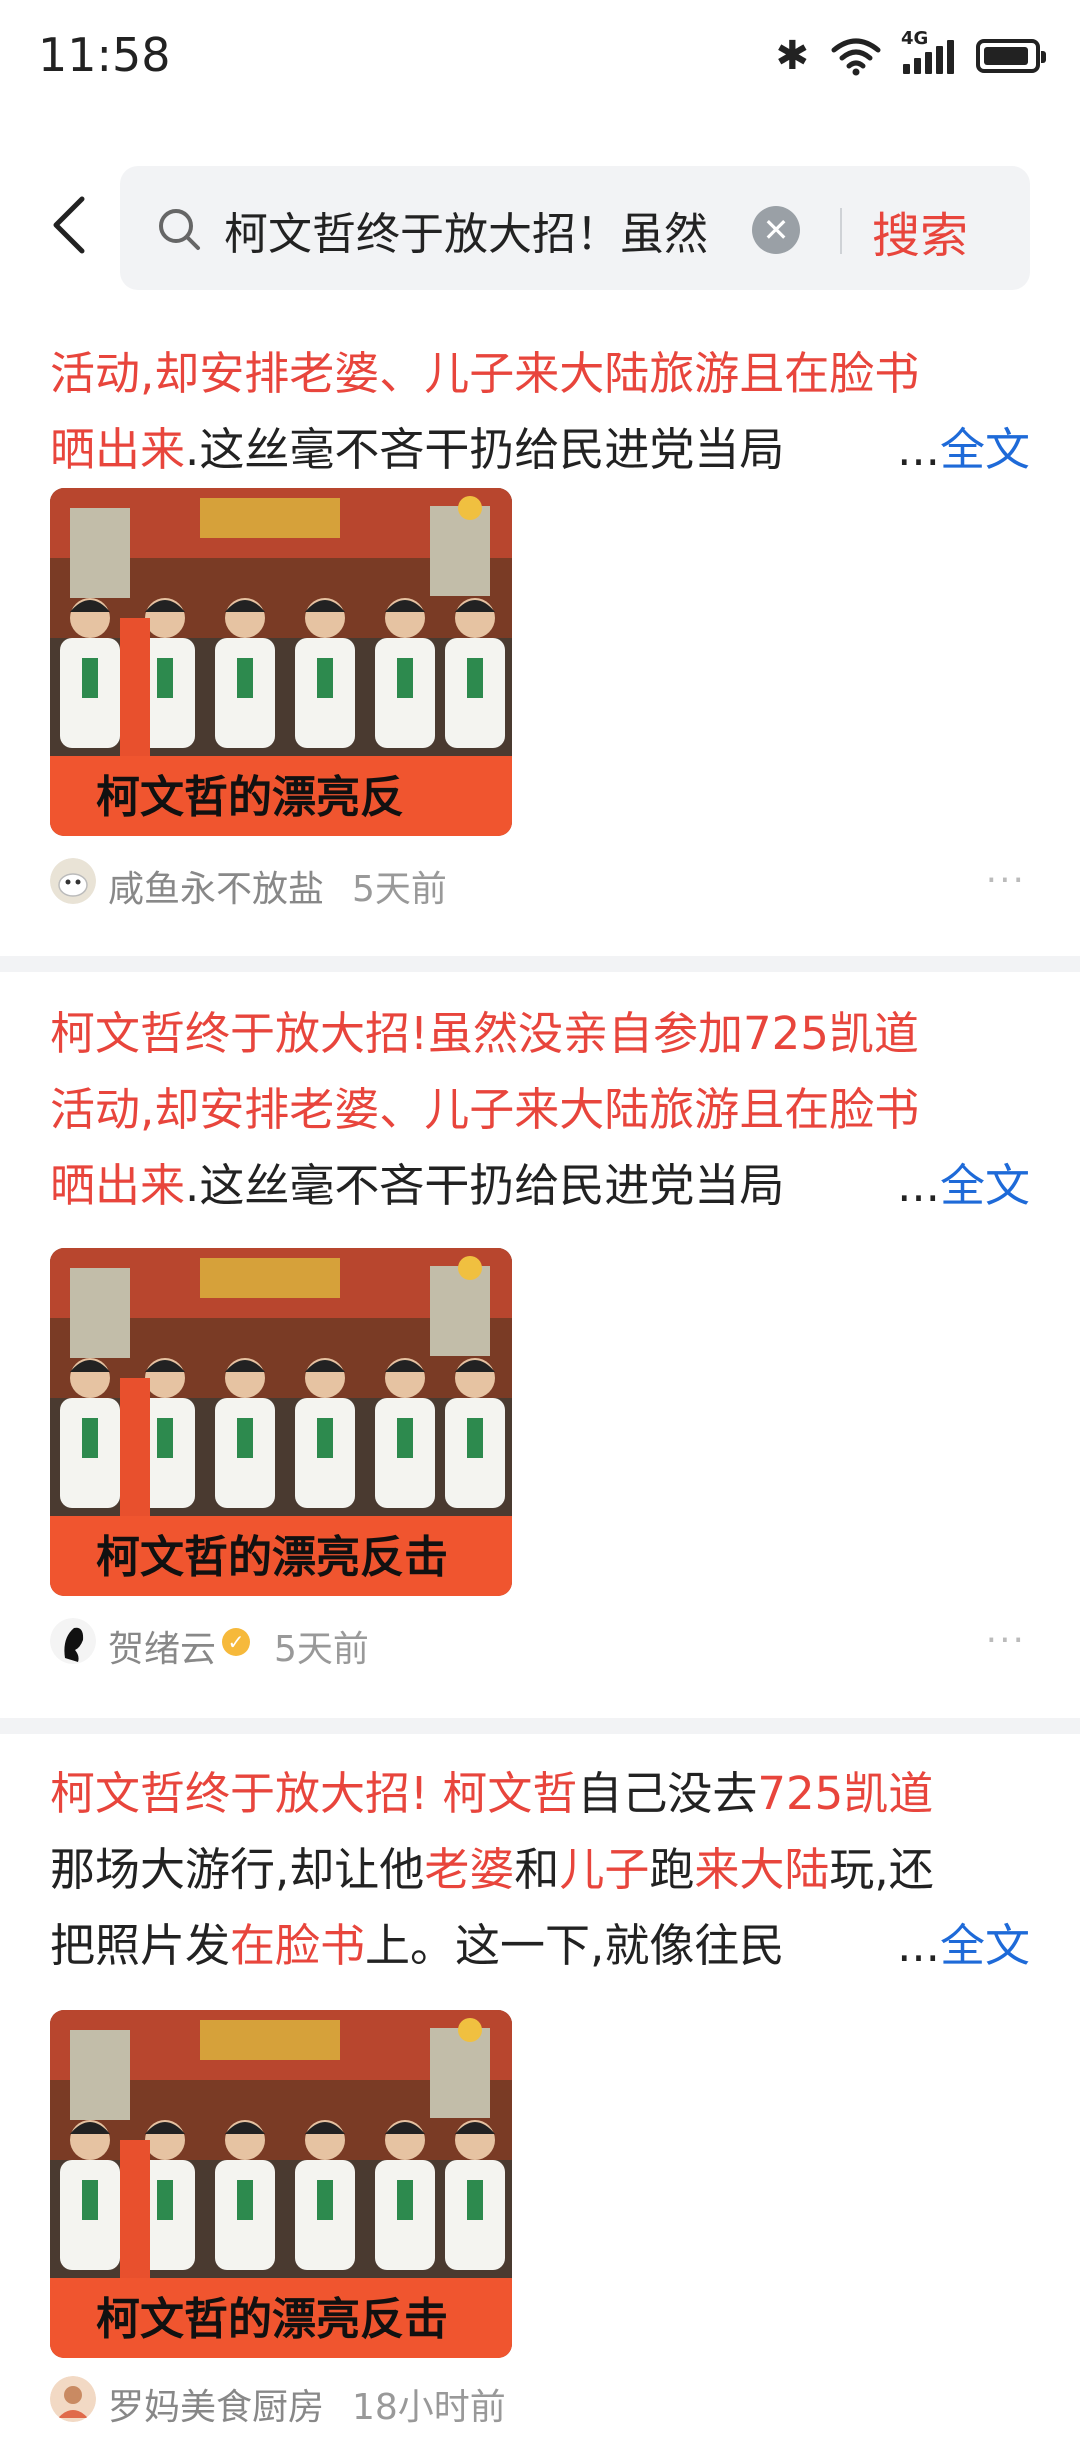 This screenshot has height=2444, width=1080. Describe the element at coordinates (314, 1793) in the screenshot. I see `highlighted-keyword: 柯文哲终于放大招! 柯文哲` at that location.